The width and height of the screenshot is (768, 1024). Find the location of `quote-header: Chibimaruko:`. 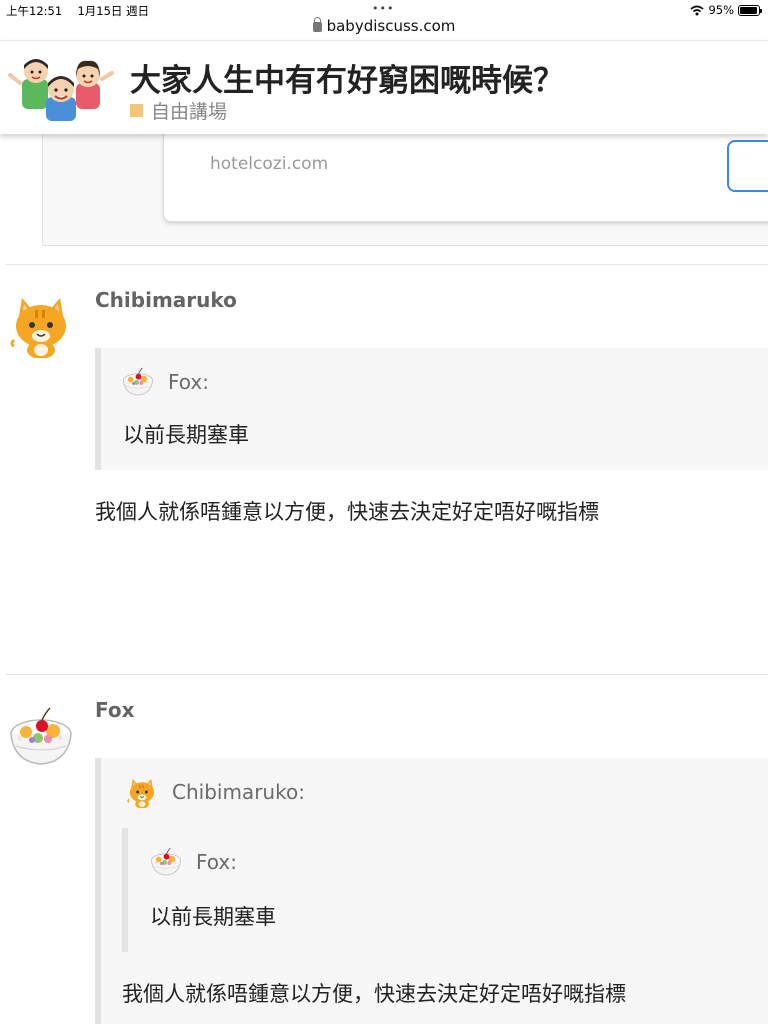

quote-header: Chibimaruko: is located at coordinates (215, 792).